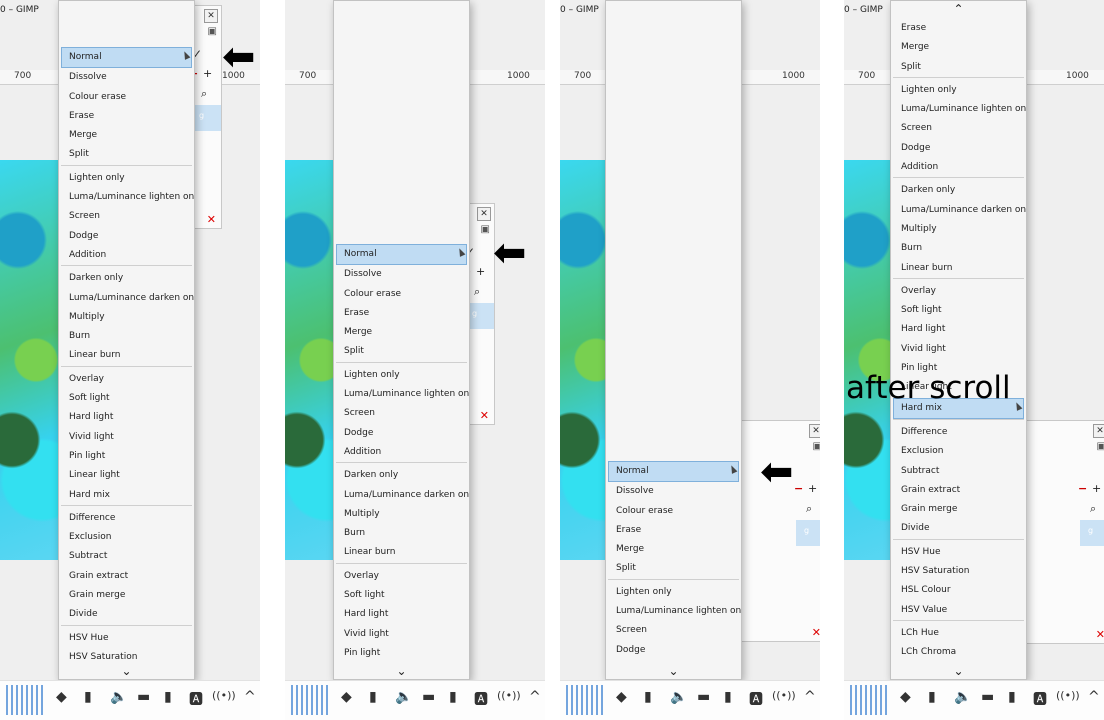  What do you see at coordinates (1082, 488) in the screenshot?
I see `minus-icon: −` at bounding box center [1082, 488].